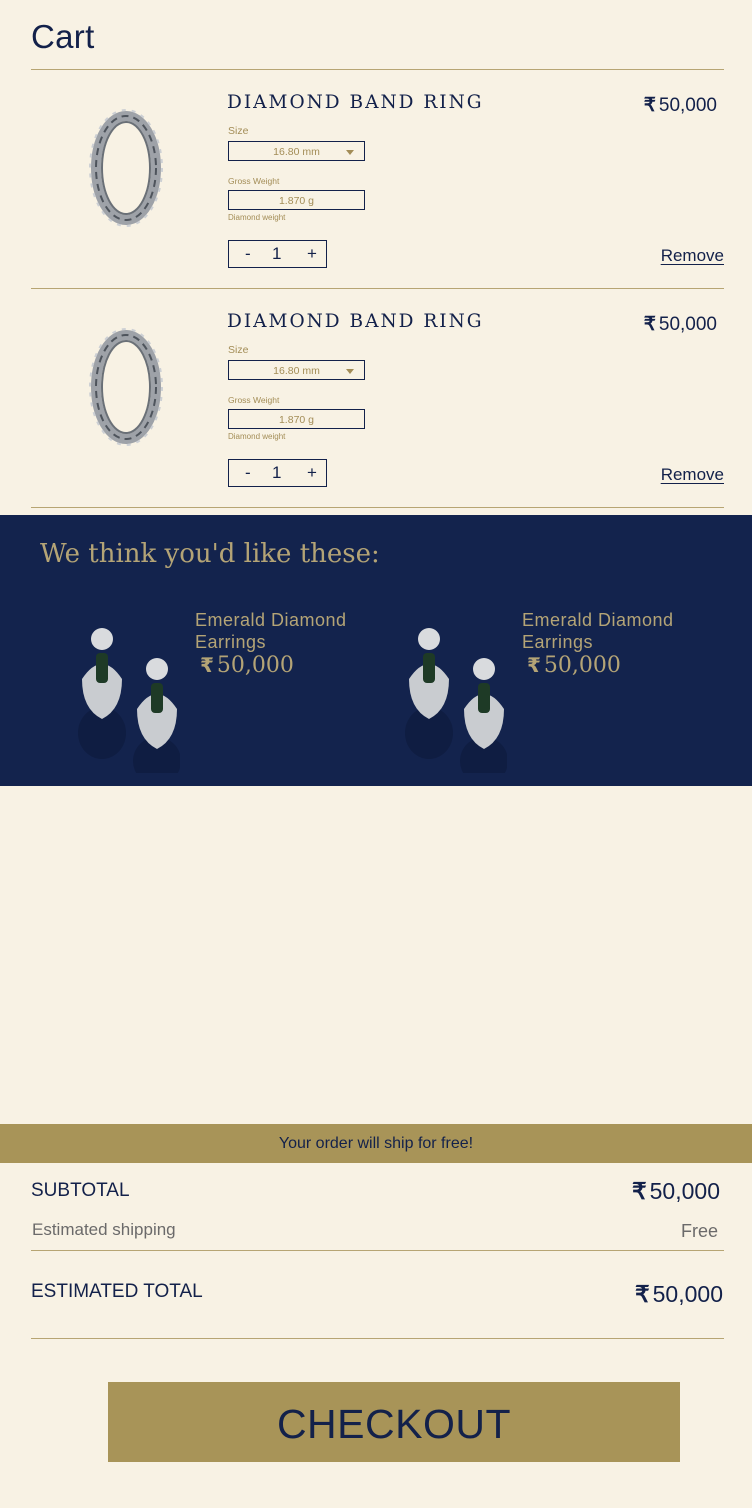 The height and width of the screenshot is (1508, 752). Describe the element at coordinates (377, 1231) in the screenshot. I see `shipping-row: Estimated shipping Free` at that location.